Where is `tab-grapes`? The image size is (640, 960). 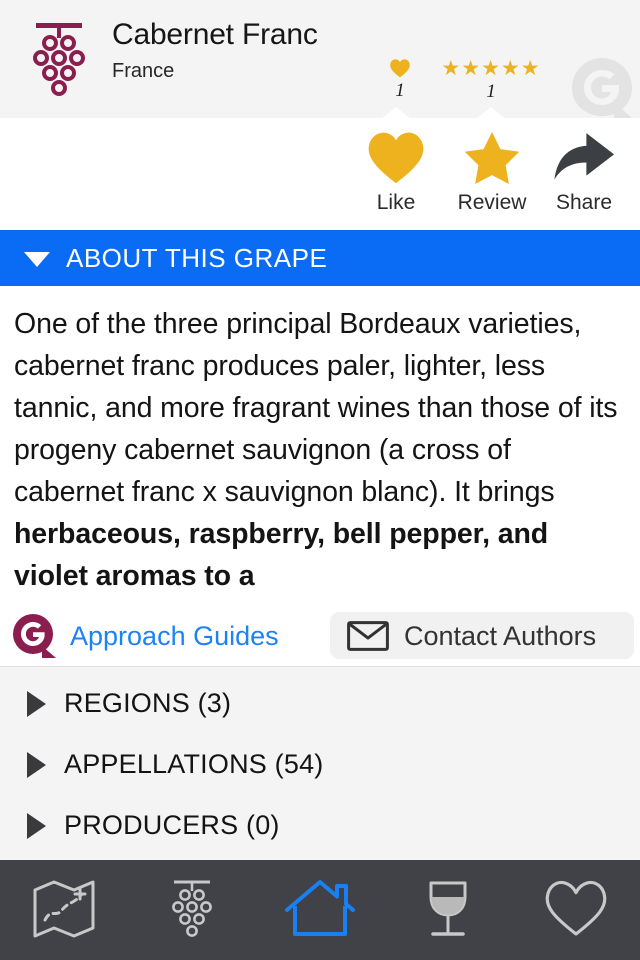 tab-grapes is located at coordinates (192, 910).